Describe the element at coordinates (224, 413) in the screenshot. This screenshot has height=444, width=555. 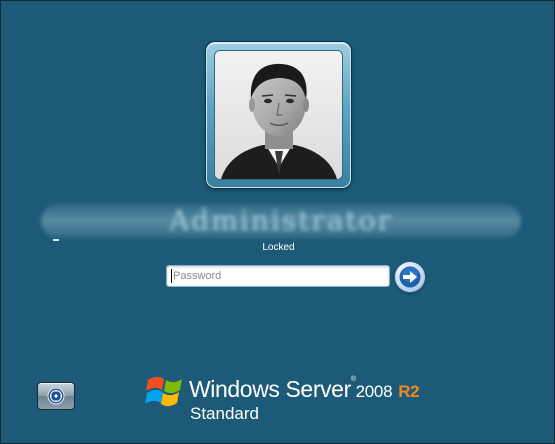
I see `product-edition: Standard` at that location.